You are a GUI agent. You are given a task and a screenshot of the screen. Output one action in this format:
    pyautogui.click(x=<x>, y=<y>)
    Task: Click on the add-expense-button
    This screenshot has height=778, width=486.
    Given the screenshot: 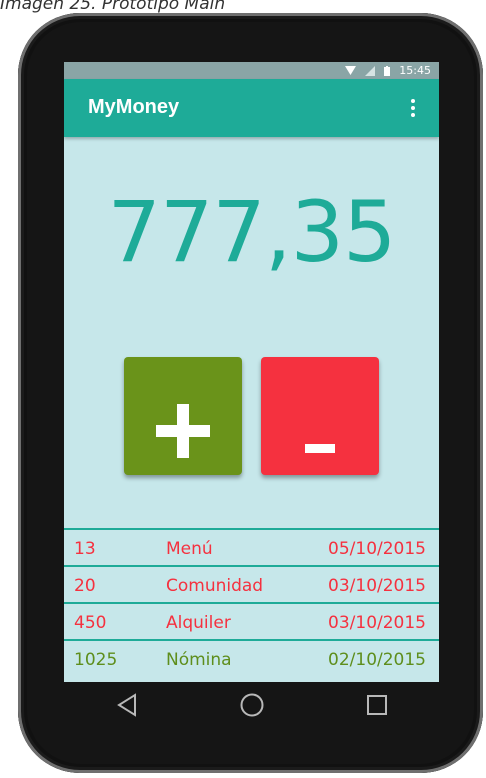 What is the action you would take?
    pyautogui.click(x=320, y=416)
    